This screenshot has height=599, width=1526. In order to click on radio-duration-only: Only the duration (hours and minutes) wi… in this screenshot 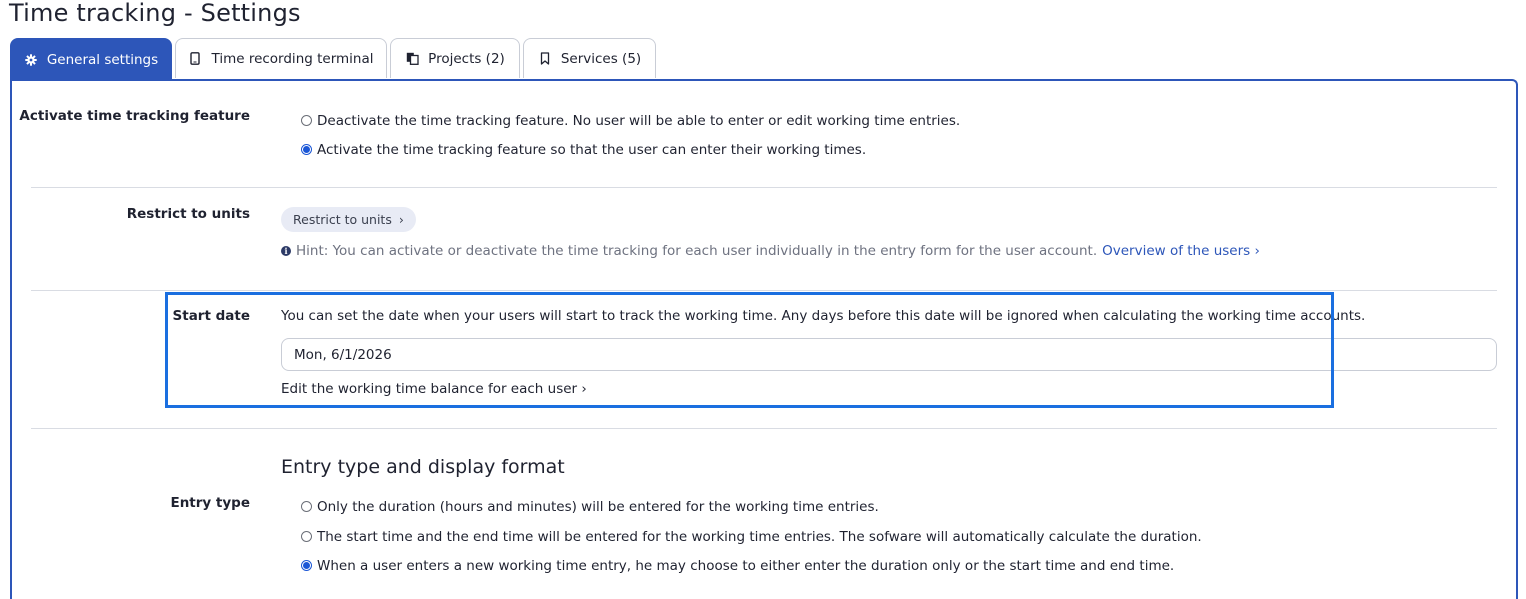, I will do `click(590, 507)`.